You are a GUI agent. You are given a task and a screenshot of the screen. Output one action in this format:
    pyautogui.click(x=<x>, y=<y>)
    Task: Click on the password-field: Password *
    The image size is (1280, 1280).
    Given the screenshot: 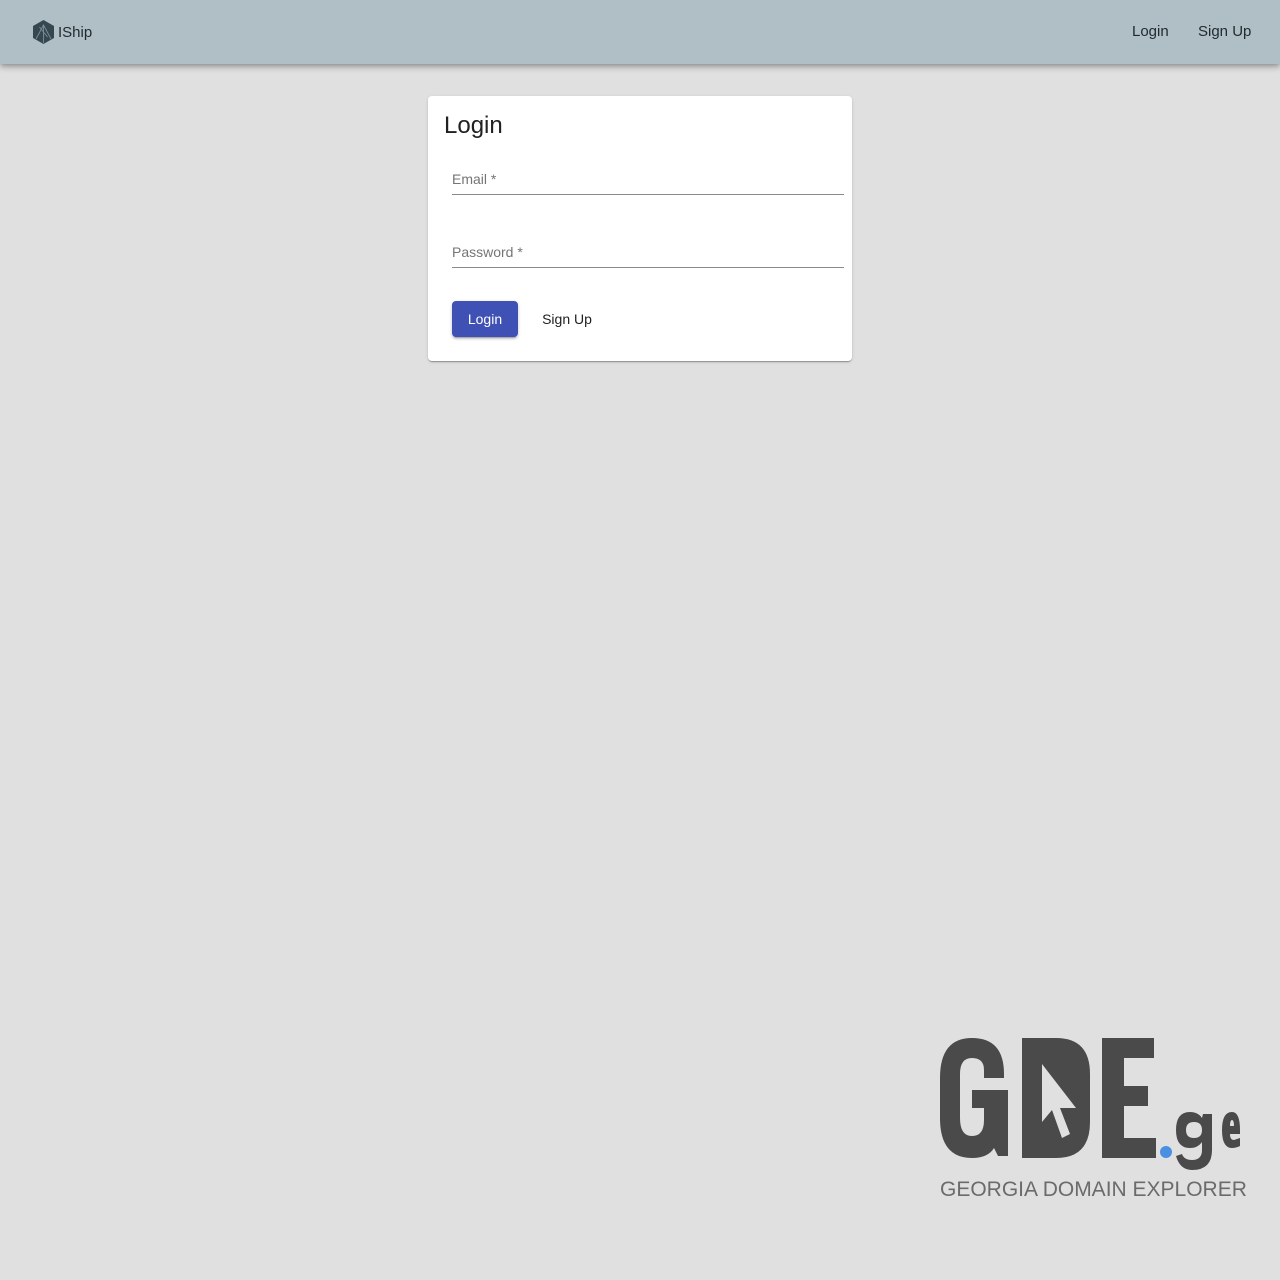 What is the action you would take?
    pyautogui.click(x=648, y=252)
    